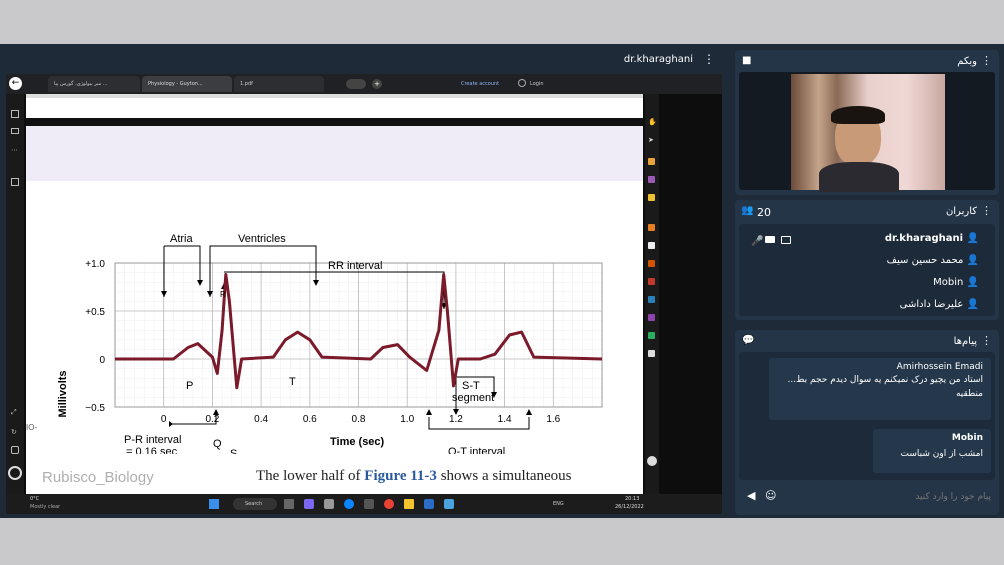 The width and height of the screenshot is (1004, 565). What do you see at coordinates (651, 245) in the screenshot?
I see `eraser-icon` at bounding box center [651, 245].